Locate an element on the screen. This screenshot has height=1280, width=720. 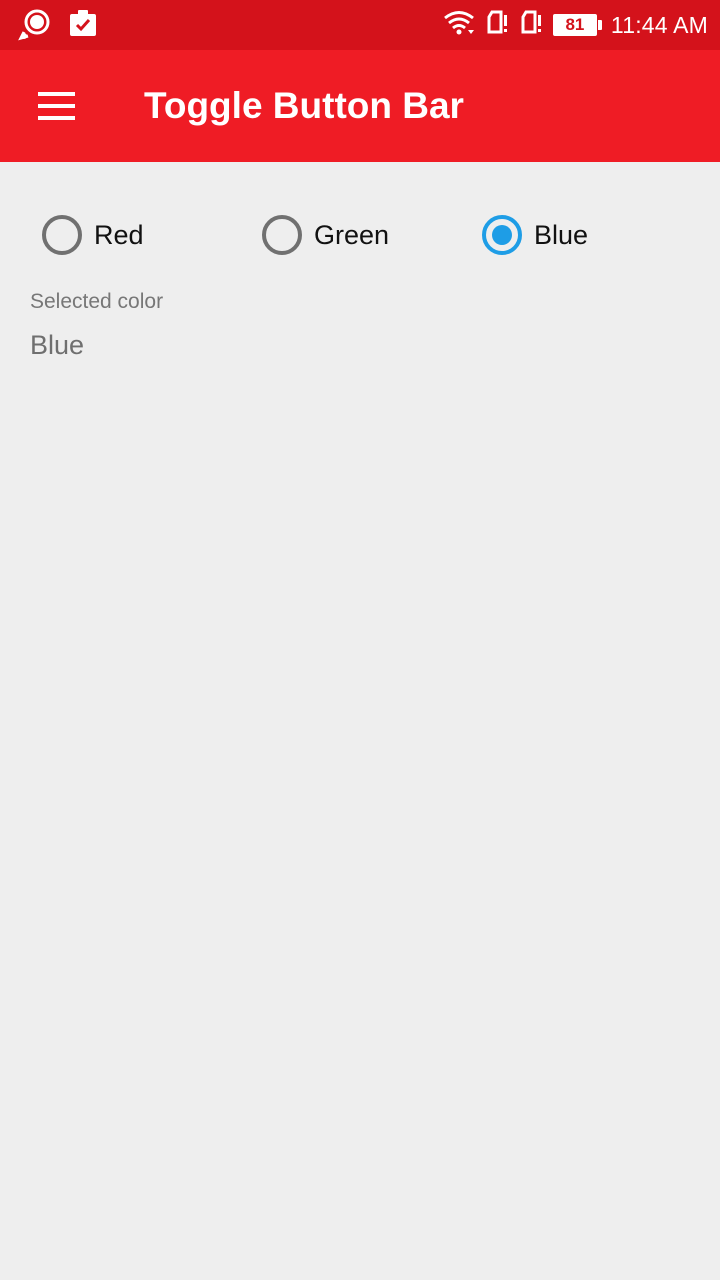
color-radio-group: Red Green Blue is located at coordinates (360, 235).